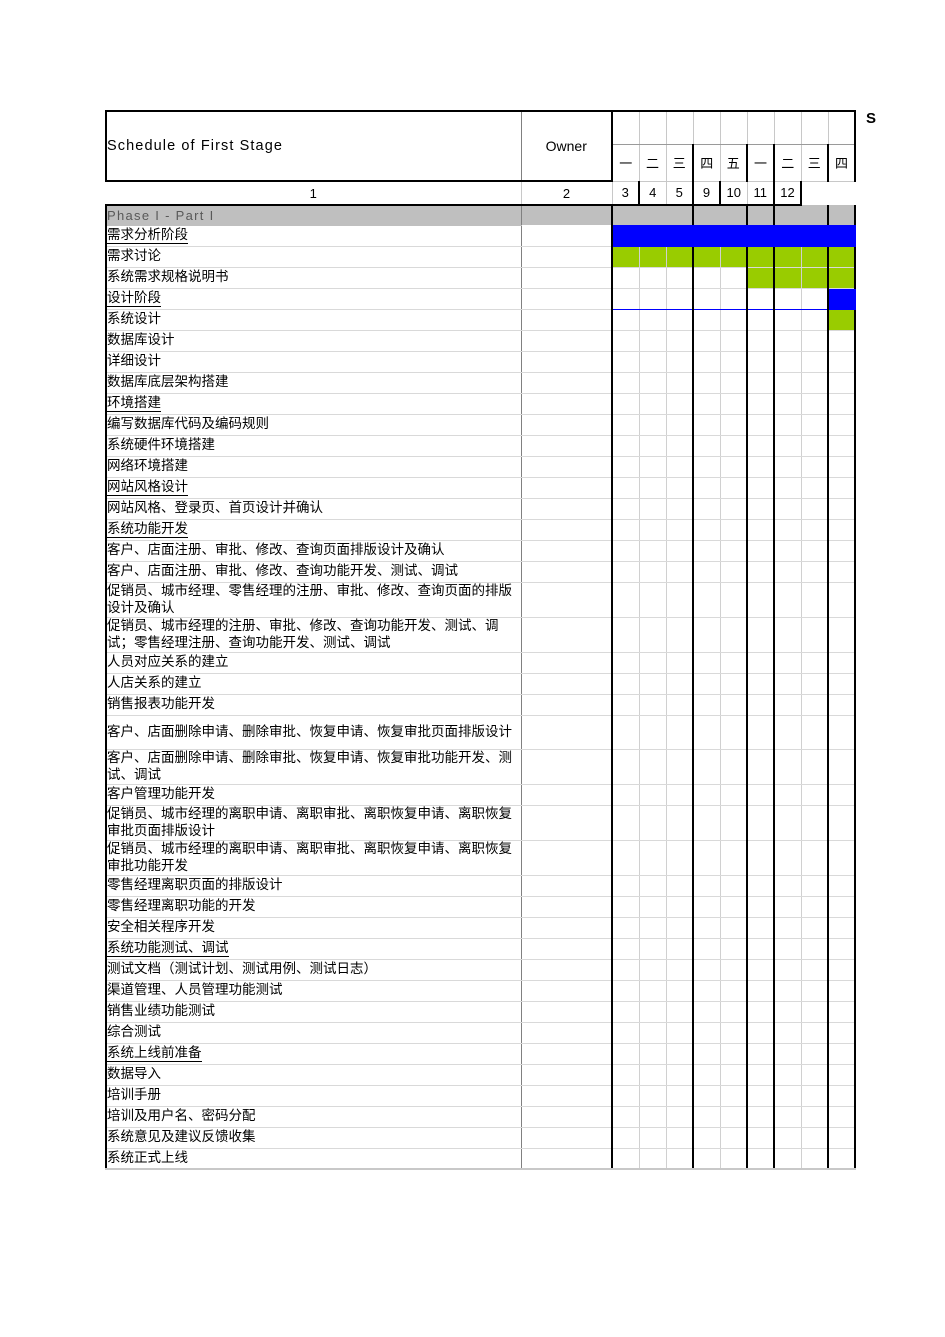 Image resolution: width=945 pixels, height=1337 pixels. I want to click on table-row: 系统意见及建议反馈收集, so click(480, 1138).